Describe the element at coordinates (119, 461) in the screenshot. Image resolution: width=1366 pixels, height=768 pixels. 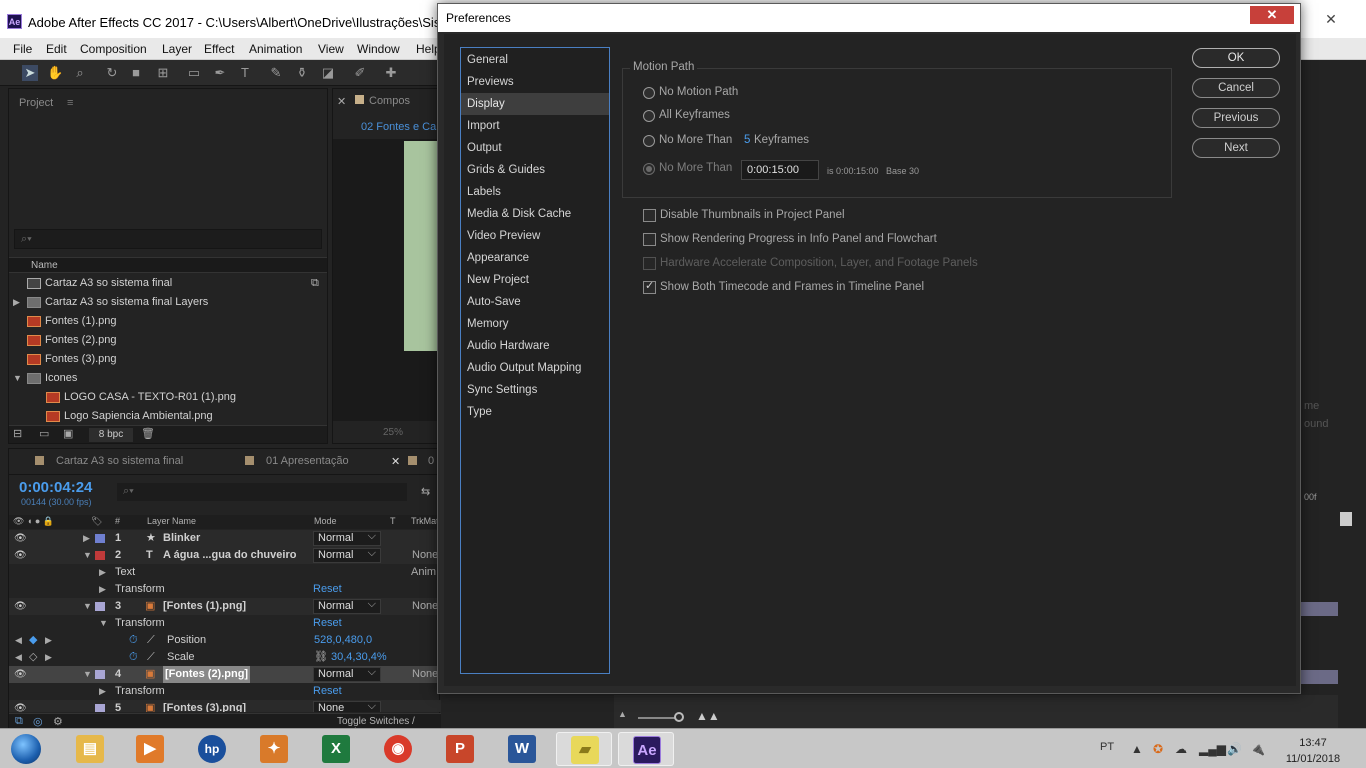
I see `timeline-tab: Cartaz A3 so sistema final` at that location.